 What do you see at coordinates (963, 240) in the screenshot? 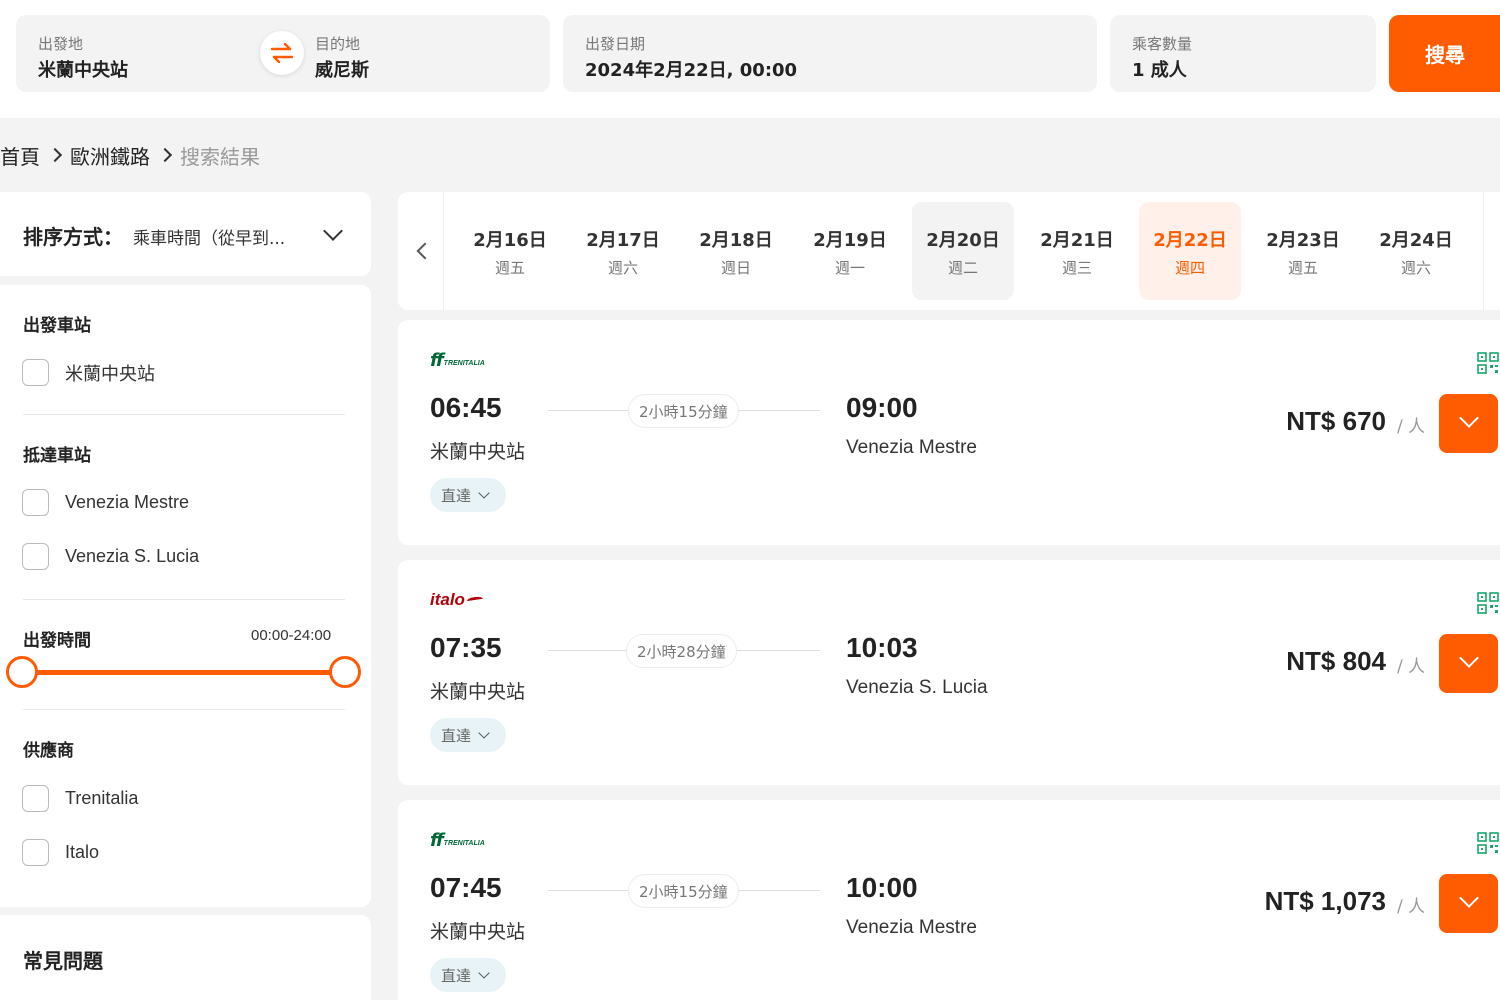
I see `date-tab-date: 2月20日` at bounding box center [963, 240].